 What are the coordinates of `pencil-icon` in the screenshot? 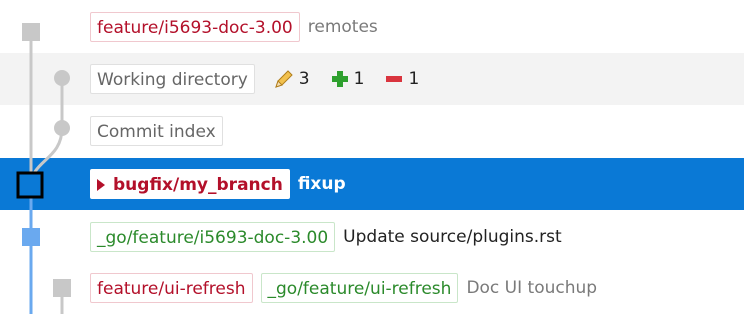 It's located at (284, 79).